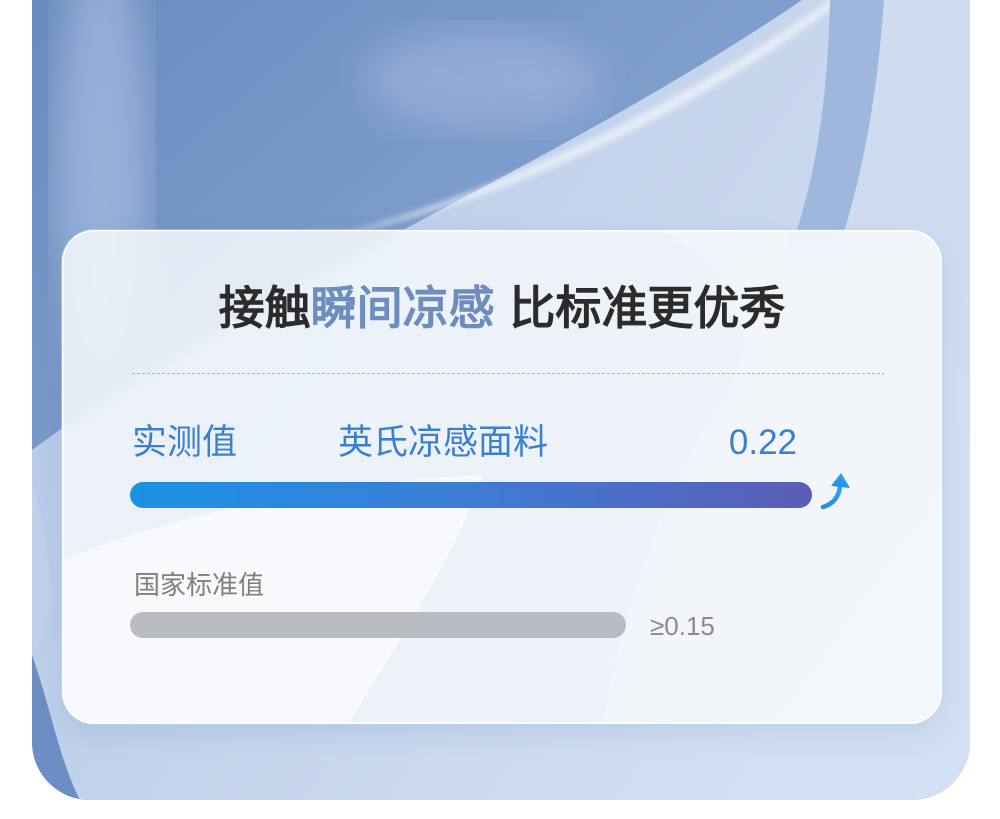  Describe the element at coordinates (402, 308) in the screenshot. I see `title-highlight: 瞬间凉感` at that location.